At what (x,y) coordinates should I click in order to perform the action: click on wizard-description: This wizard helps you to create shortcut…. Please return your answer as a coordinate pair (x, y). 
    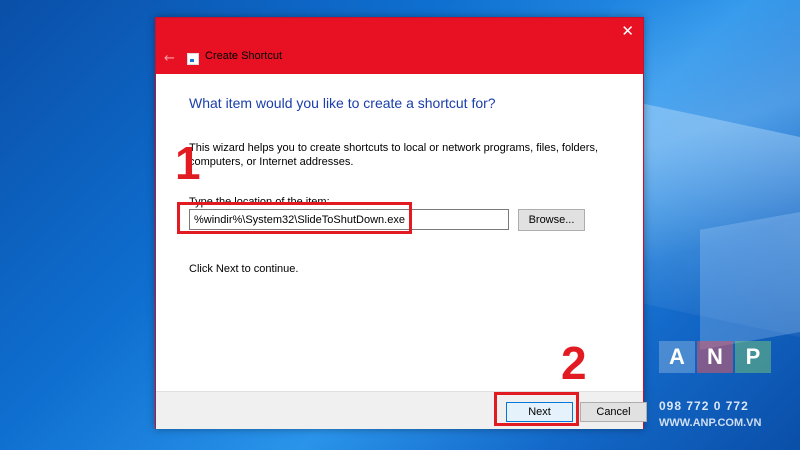
    Looking at the image, I should click on (394, 155).